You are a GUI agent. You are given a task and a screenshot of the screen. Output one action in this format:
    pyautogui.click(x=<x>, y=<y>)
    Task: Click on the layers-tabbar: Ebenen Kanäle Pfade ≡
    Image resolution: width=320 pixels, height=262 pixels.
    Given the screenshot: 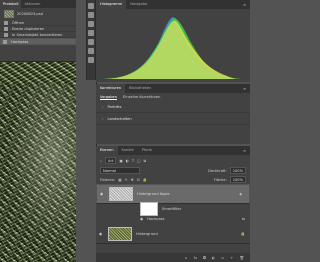 What is the action you would take?
    pyautogui.click(x=173, y=150)
    